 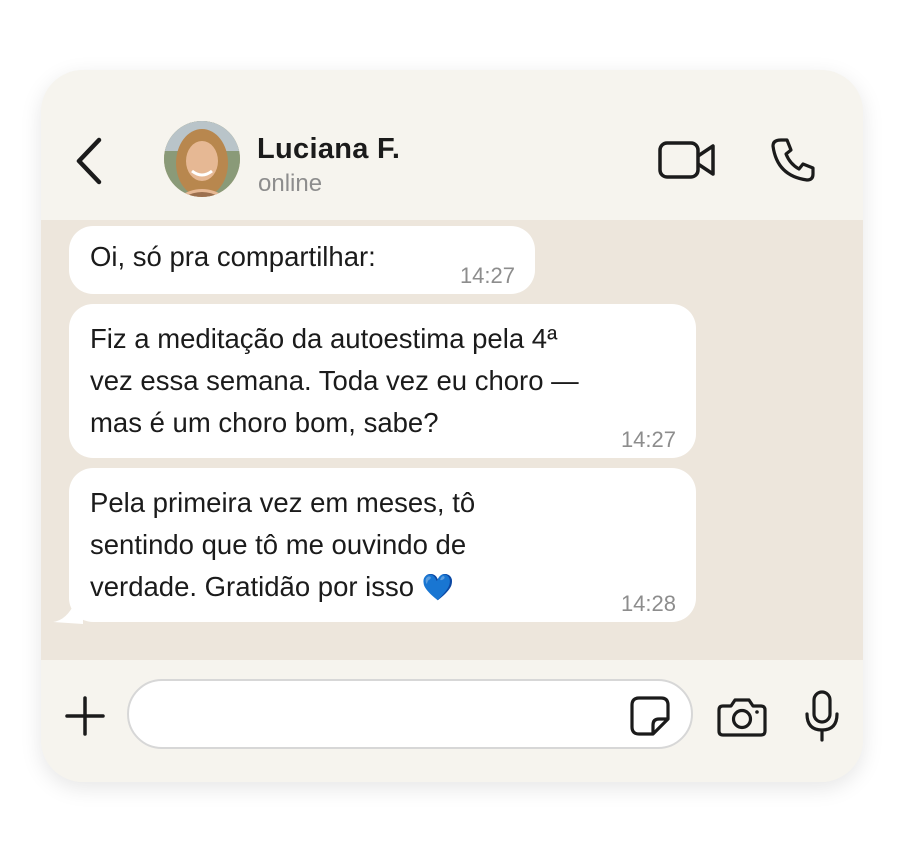 I want to click on phone-icon, so click(x=793, y=160).